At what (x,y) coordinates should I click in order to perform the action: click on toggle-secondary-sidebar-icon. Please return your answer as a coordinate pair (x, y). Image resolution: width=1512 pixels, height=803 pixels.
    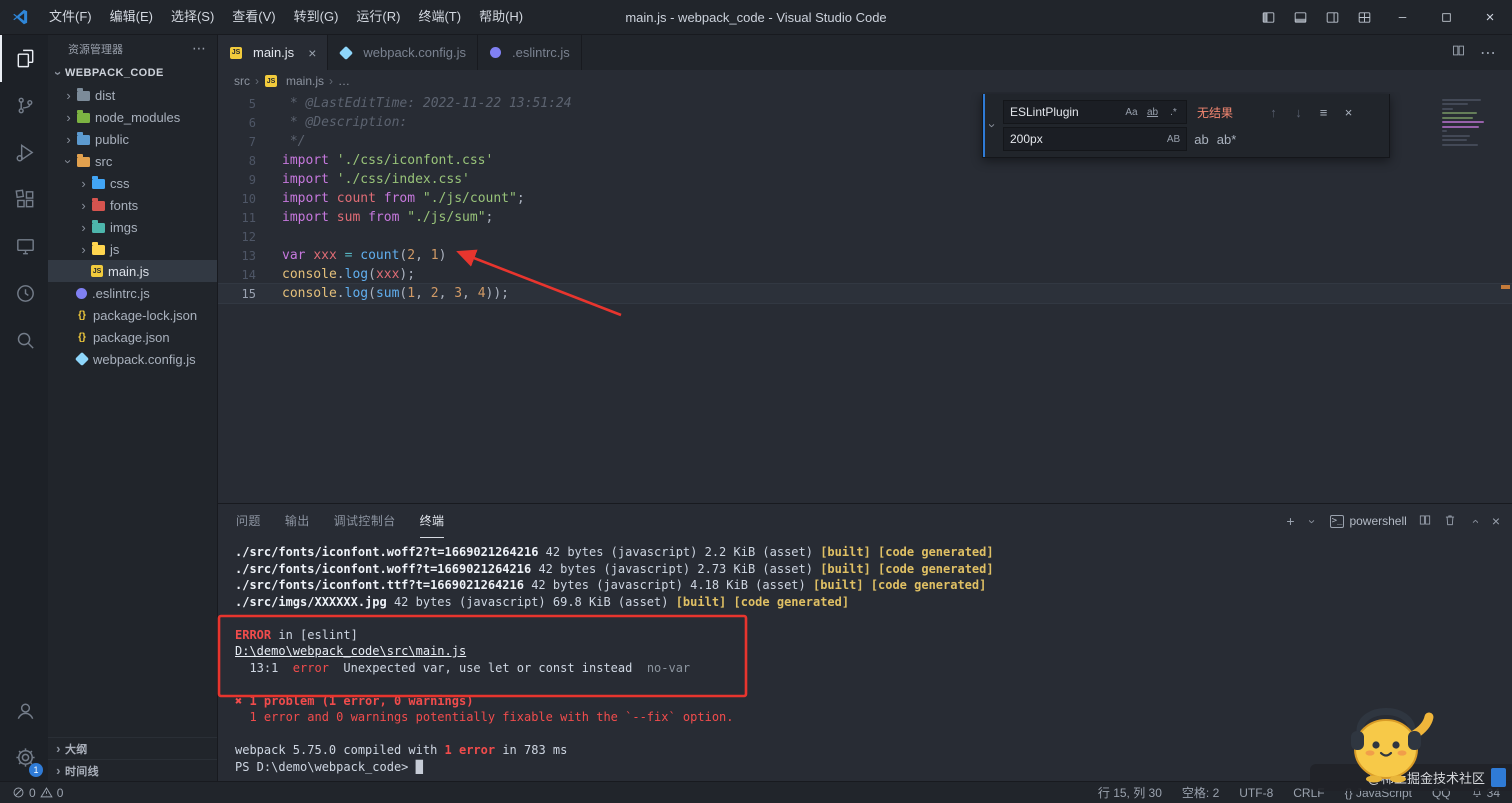
    Looking at the image, I should click on (1332, 17).